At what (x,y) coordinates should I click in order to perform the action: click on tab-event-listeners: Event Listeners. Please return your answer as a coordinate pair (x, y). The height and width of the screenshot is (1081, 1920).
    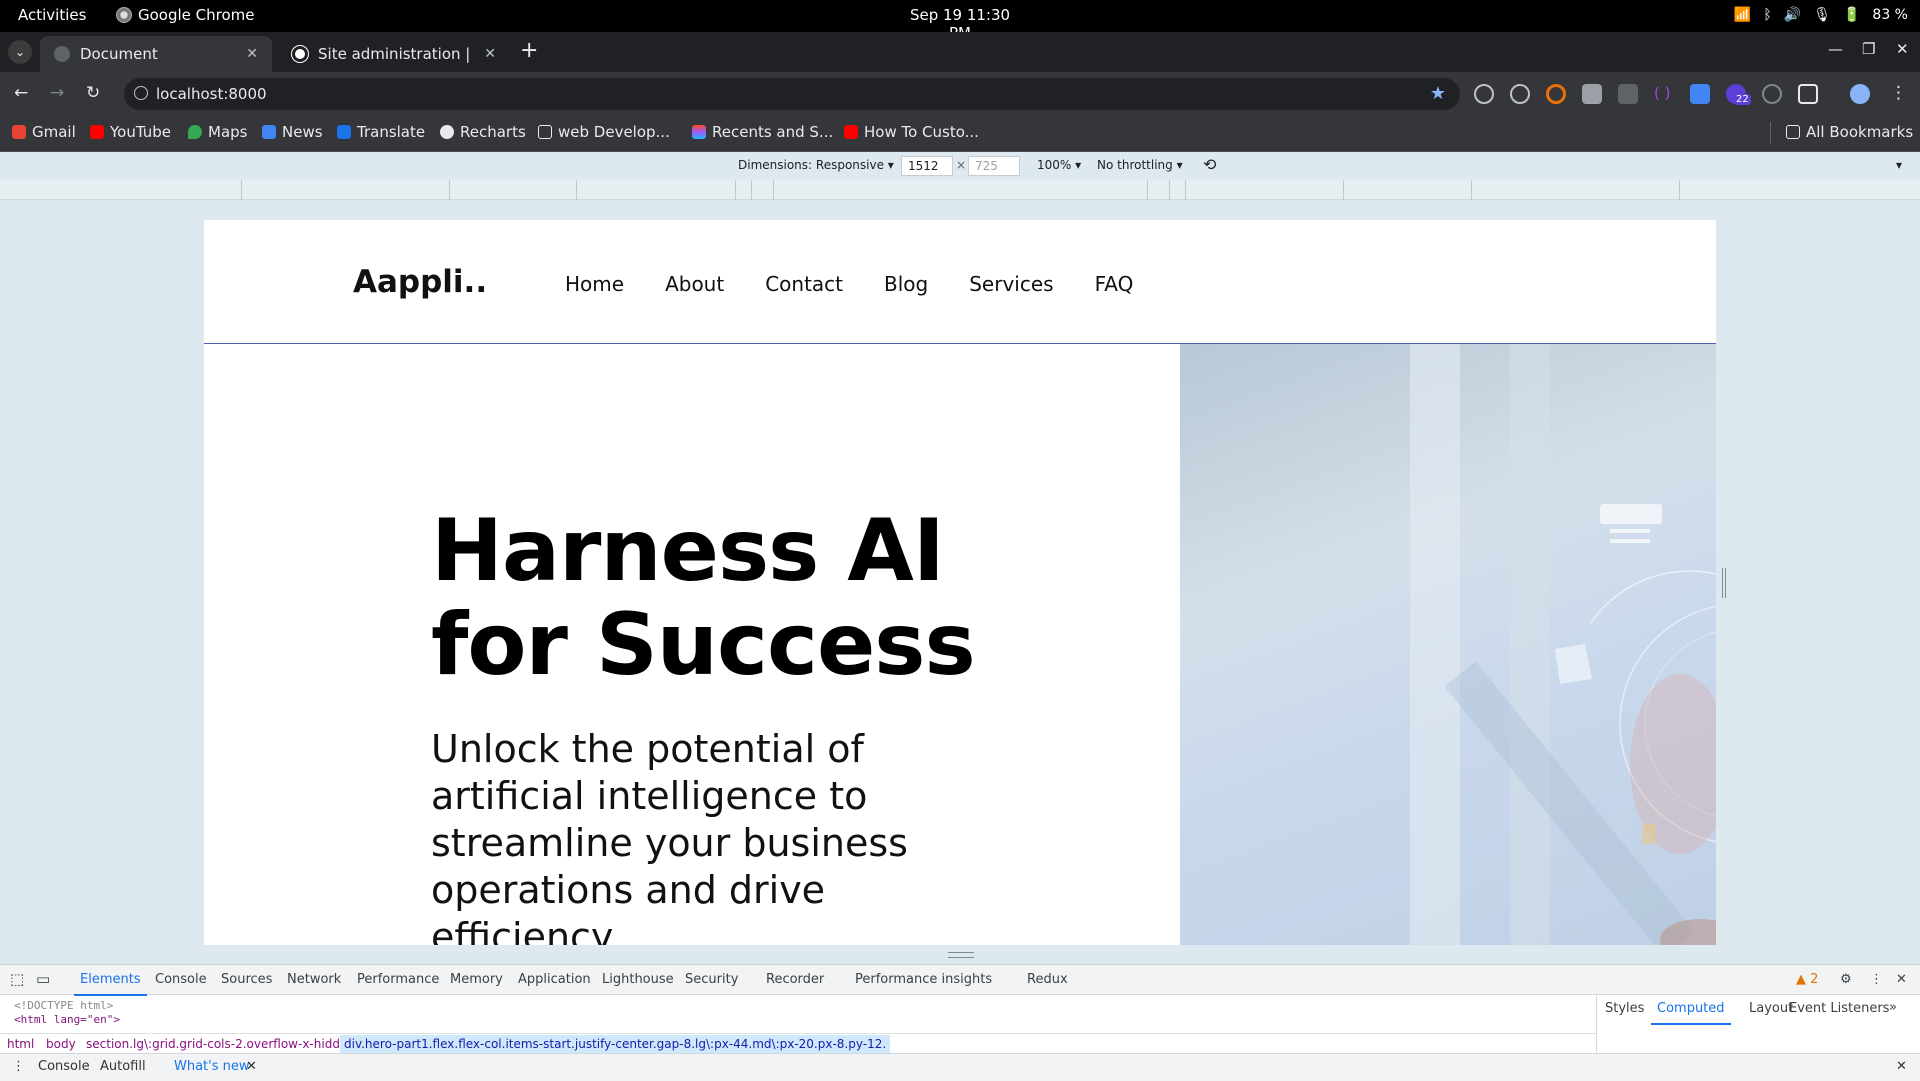
    Looking at the image, I should click on (1839, 1008).